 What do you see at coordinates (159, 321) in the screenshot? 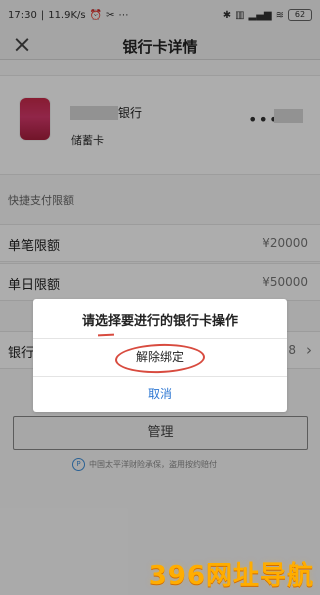
I see `dialog-title: 请选择要进行的银行卡操作` at bounding box center [159, 321].